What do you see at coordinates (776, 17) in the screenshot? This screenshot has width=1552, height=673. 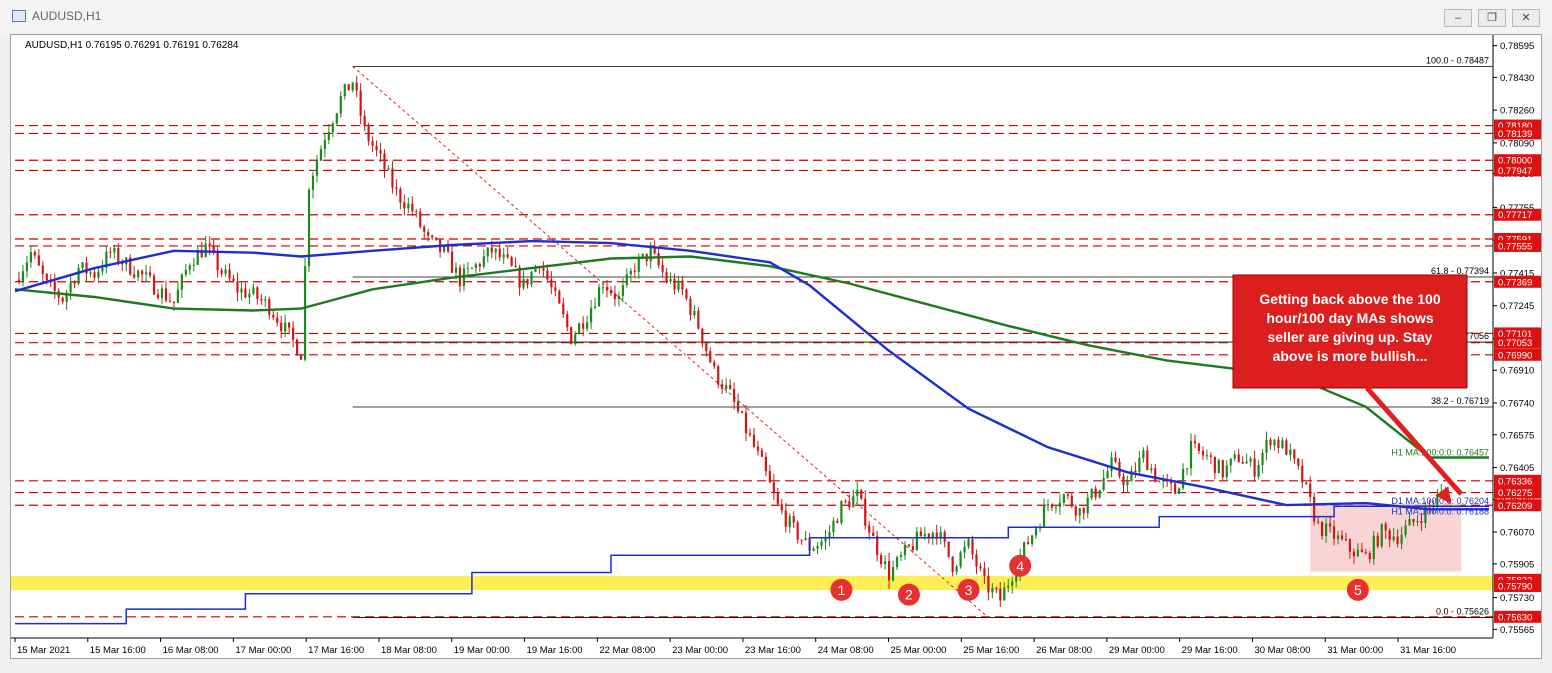 I see `title-bar: AUDUSD,H1 – ❐ ✕` at bounding box center [776, 17].